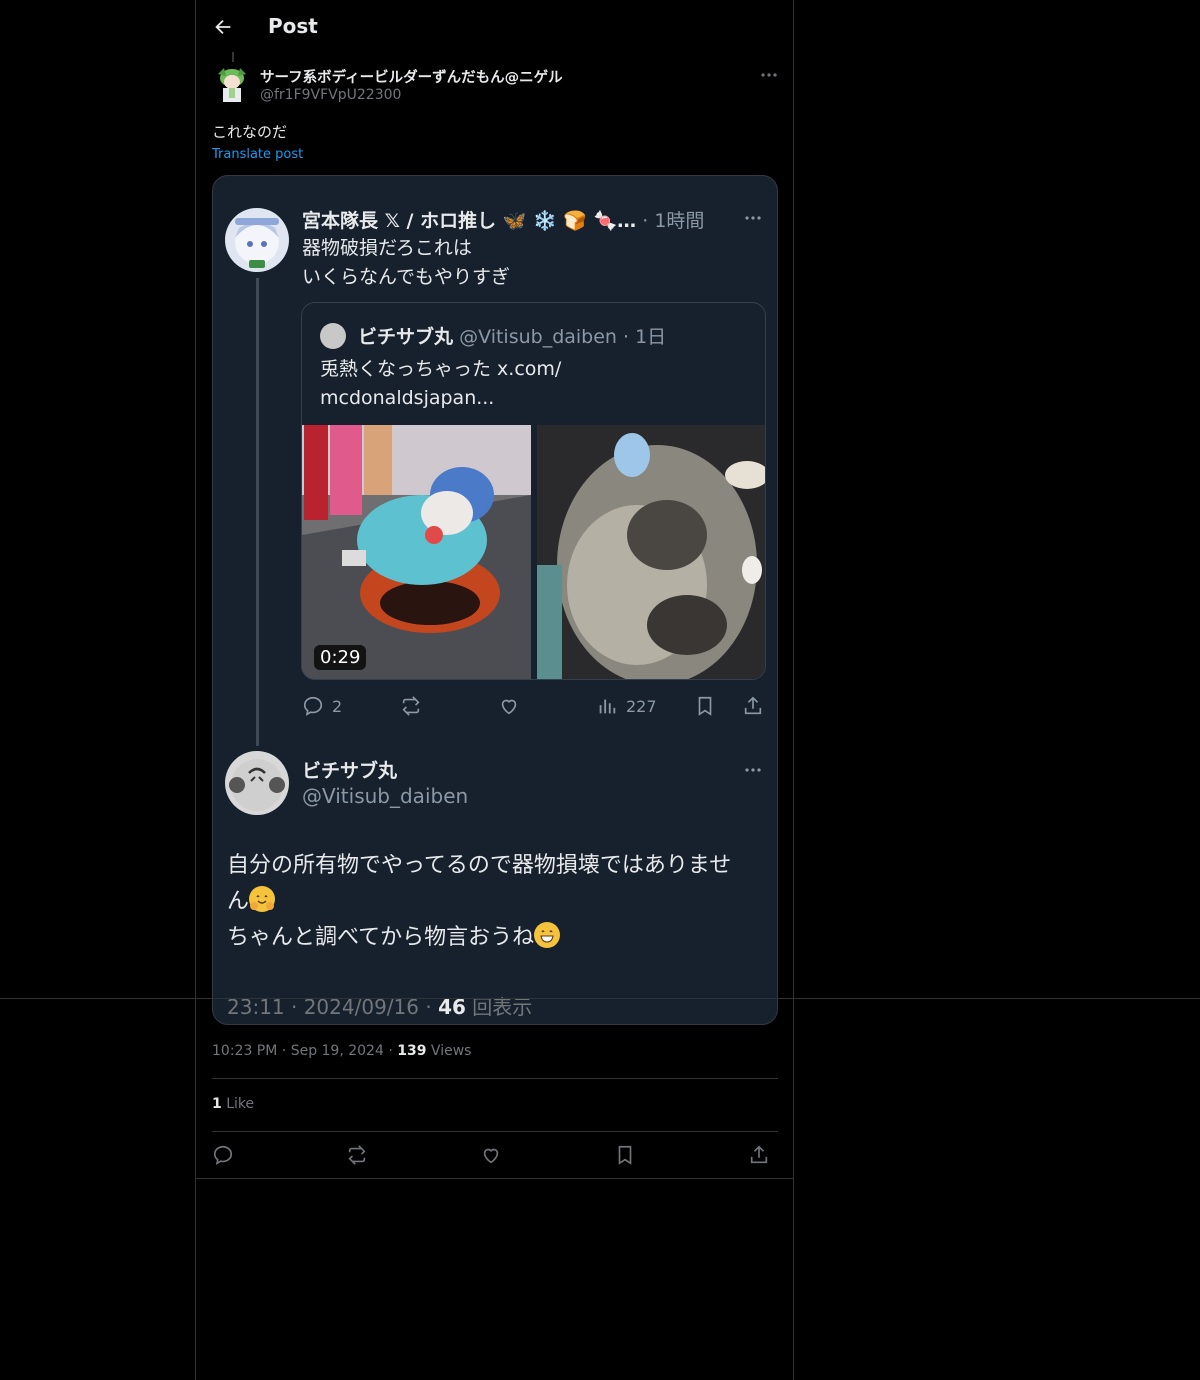 The height and width of the screenshot is (1380, 1200). I want to click on inner-author-row: ビチサブ丸 @Vitisub_daiben · 1日, so click(493, 336).